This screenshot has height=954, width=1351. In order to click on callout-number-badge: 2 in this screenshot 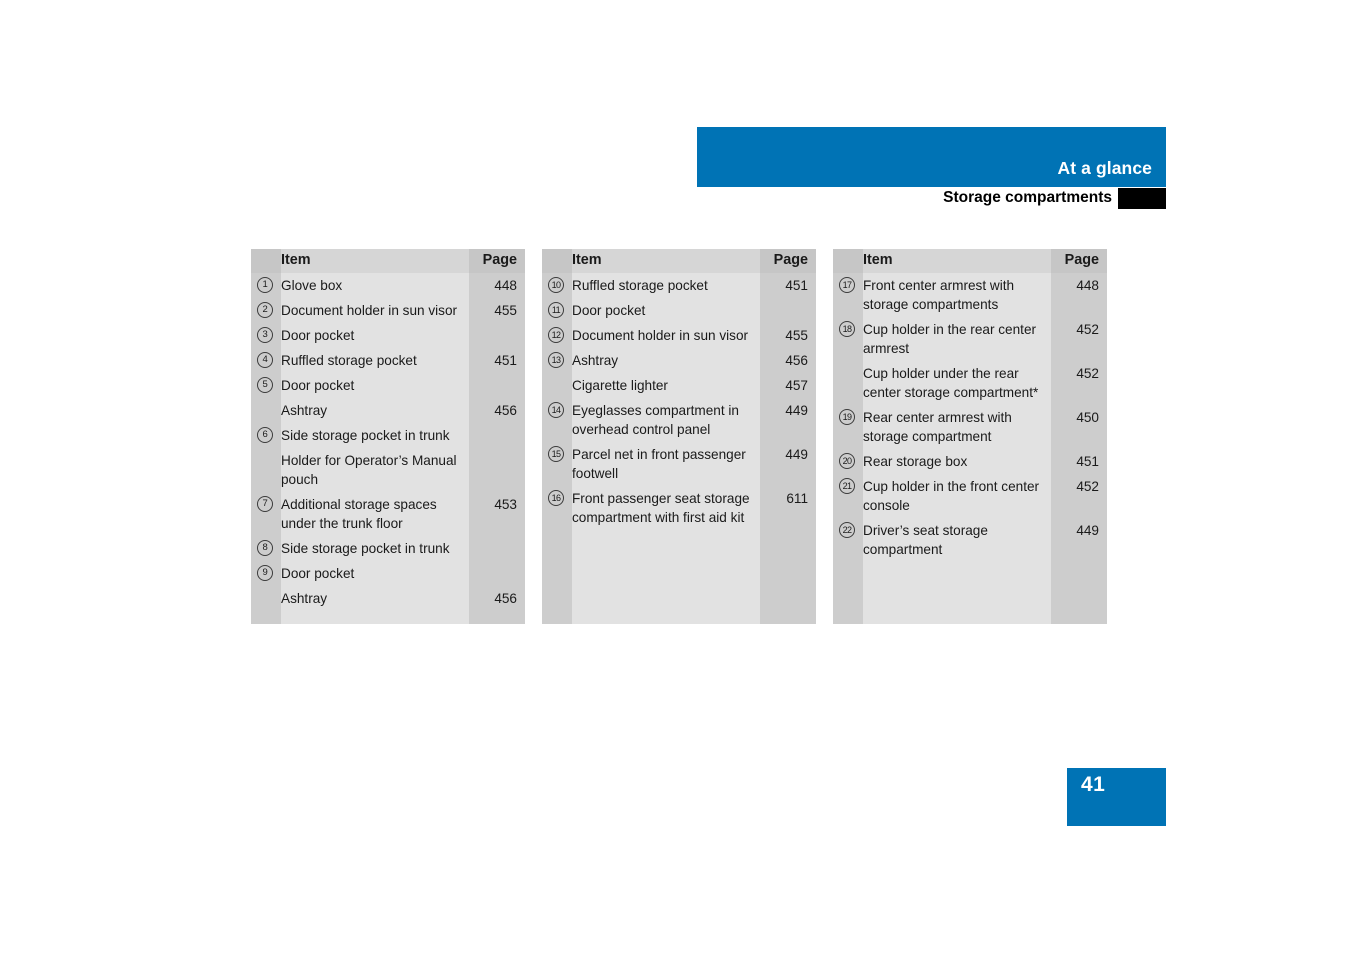, I will do `click(265, 310)`.